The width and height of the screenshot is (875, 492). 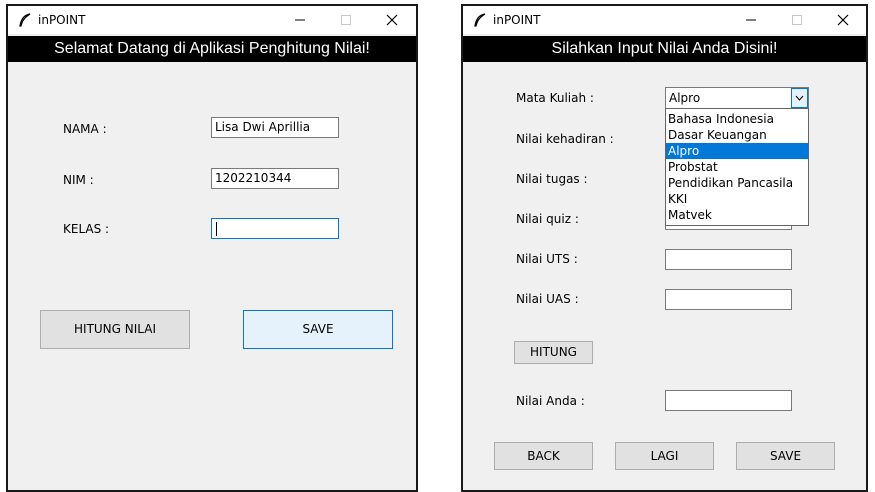 What do you see at coordinates (552, 179) in the screenshot?
I see `nilai-tugas-label: Nilai tugas :` at bounding box center [552, 179].